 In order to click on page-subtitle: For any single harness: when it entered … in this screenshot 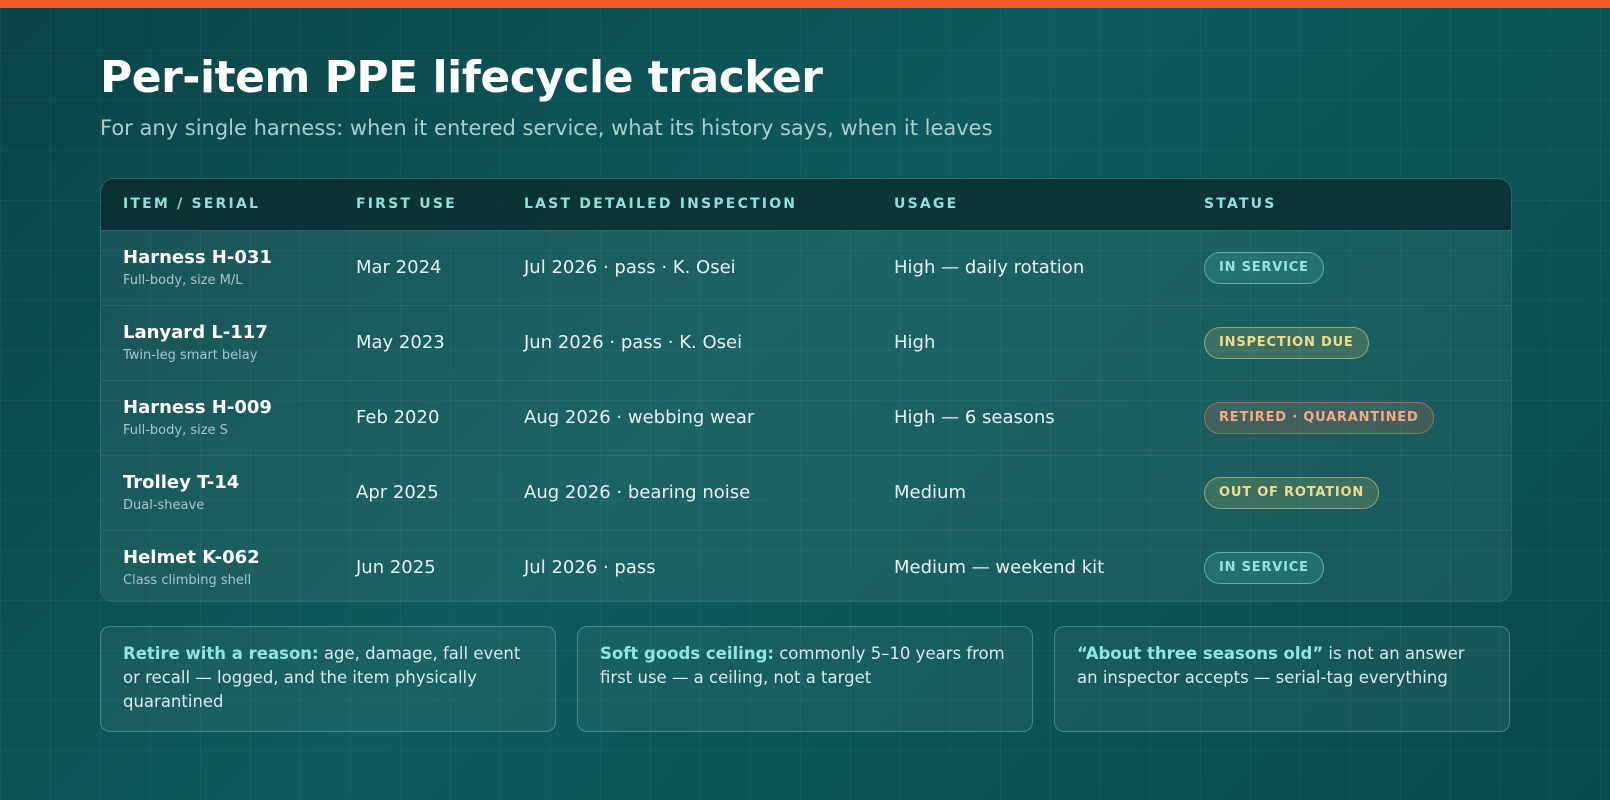, I will do `click(546, 128)`.